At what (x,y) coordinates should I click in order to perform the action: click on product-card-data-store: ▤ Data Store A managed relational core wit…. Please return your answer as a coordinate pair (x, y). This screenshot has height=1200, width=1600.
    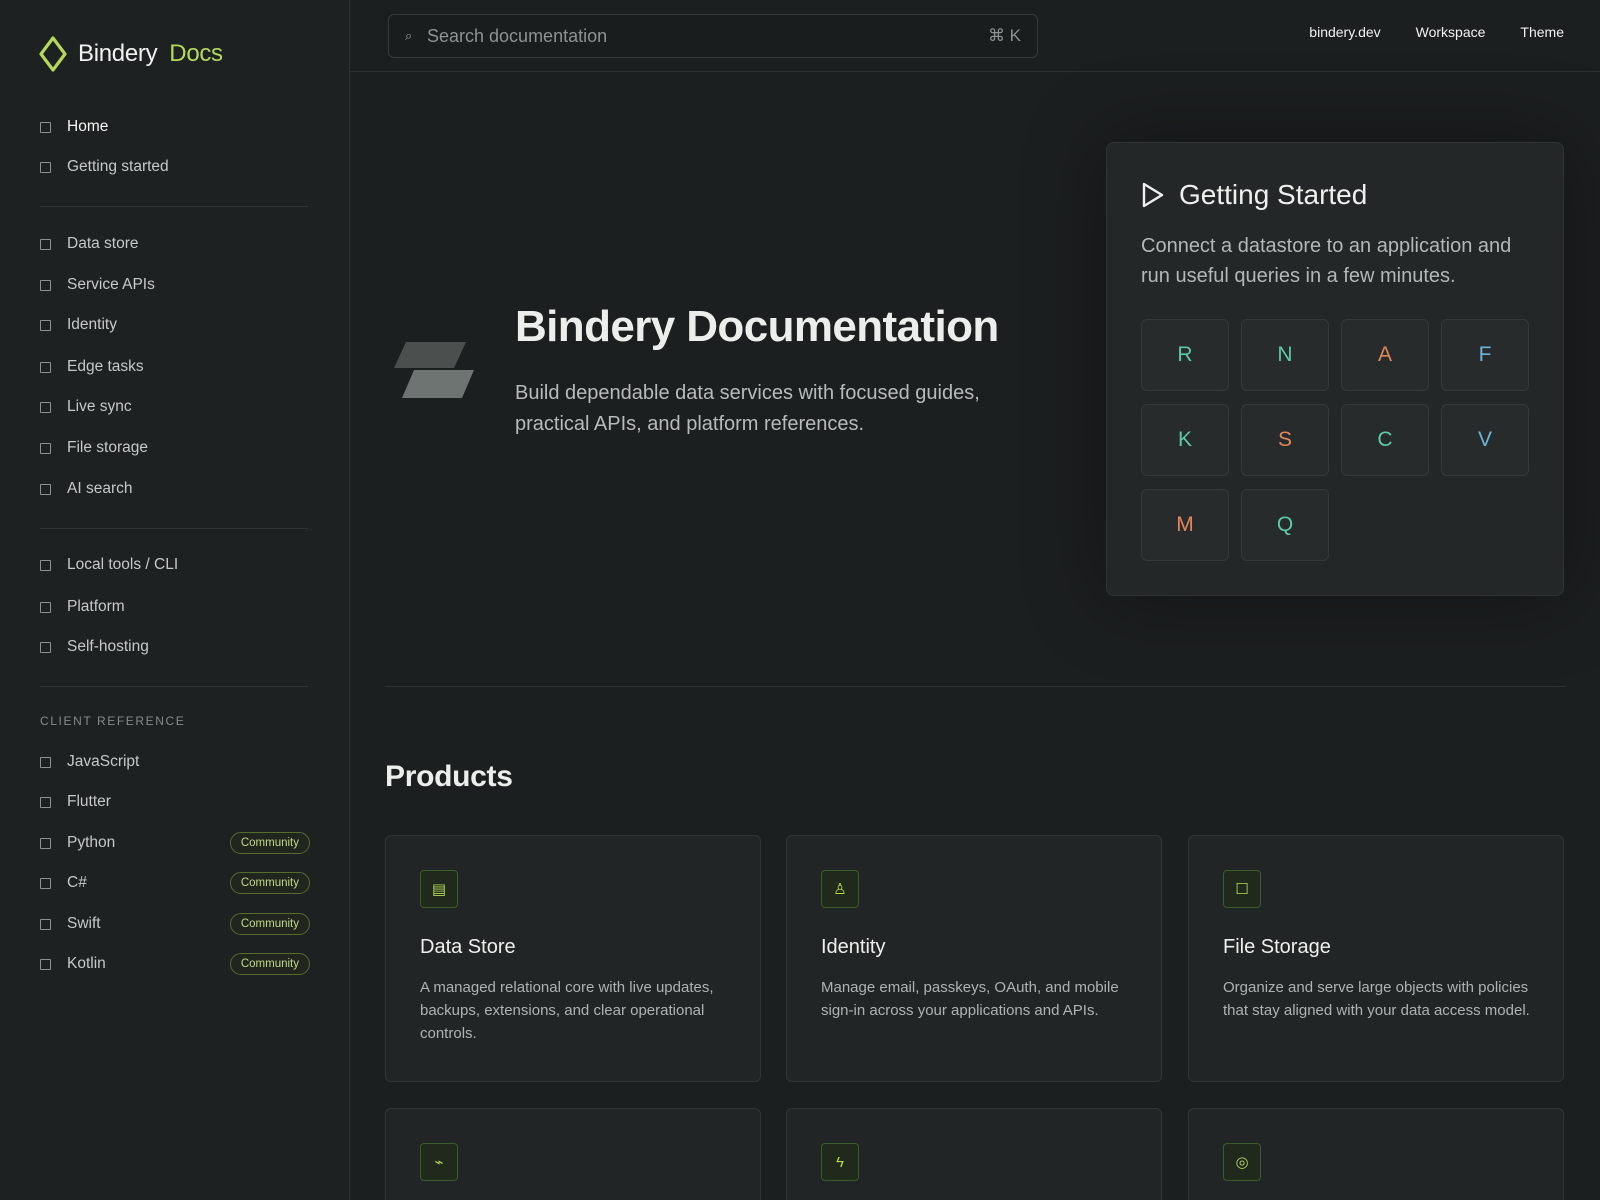
    Looking at the image, I should click on (573, 958).